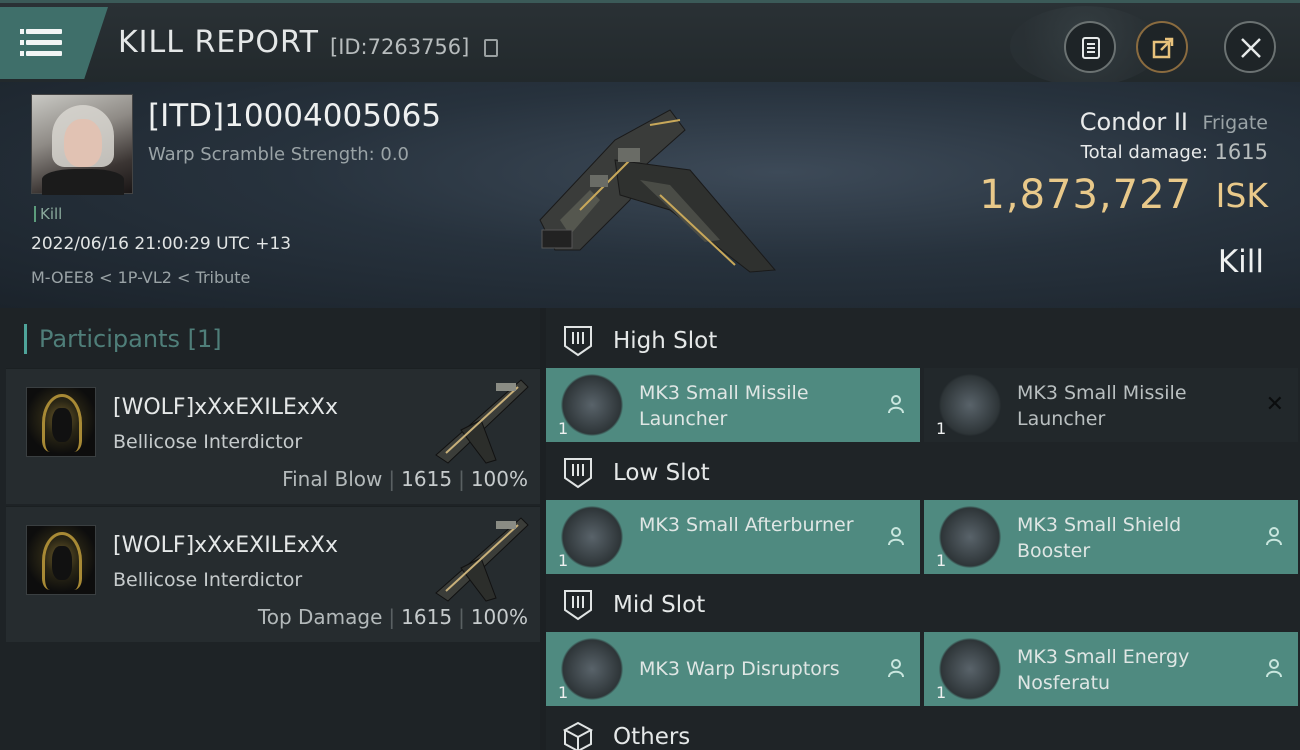 The image size is (1300, 750). What do you see at coordinates (1144, 152) in the screenshot?
I see `total-damage-label: Total damage:` at bounding box center [1144, 152].